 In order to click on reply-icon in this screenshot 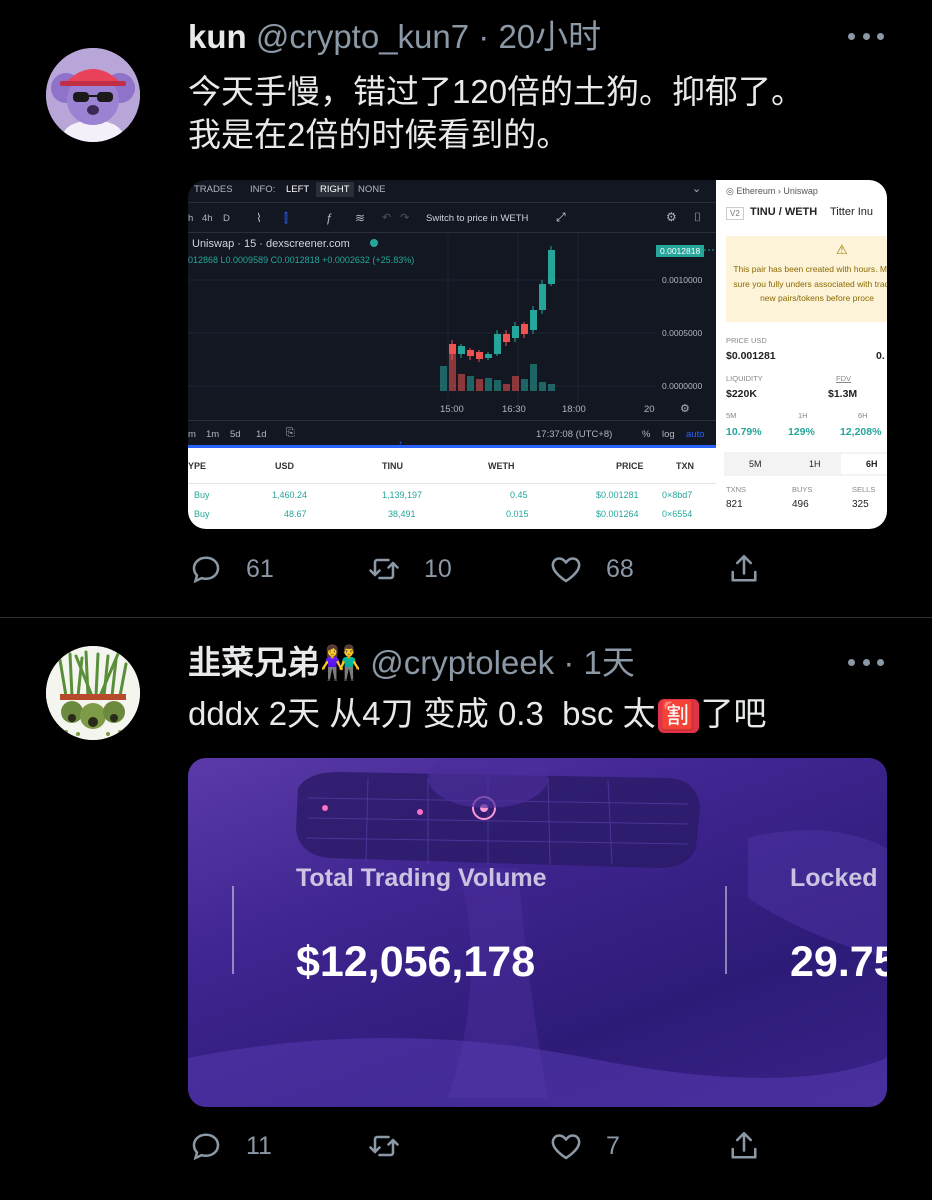, I will do `click(206, 1147)`.